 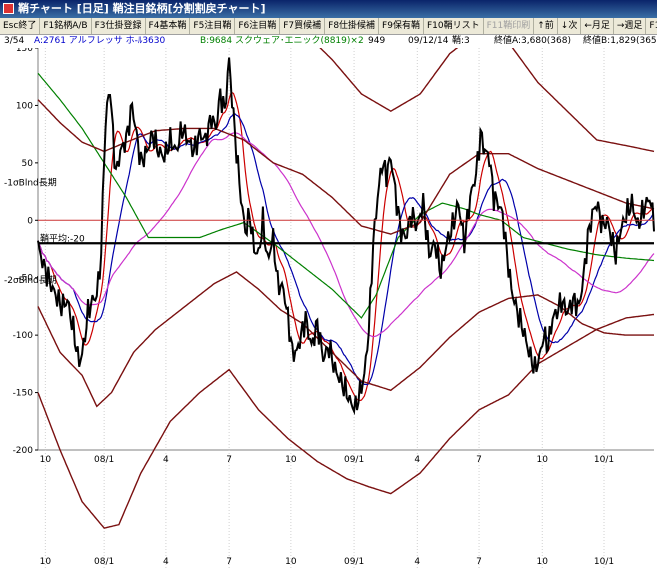 What do you see at coordinates (620, 41) in the screenshot?
I see `close-b-label: 終値B:1,829(365)` at bounding box center [620, 41].